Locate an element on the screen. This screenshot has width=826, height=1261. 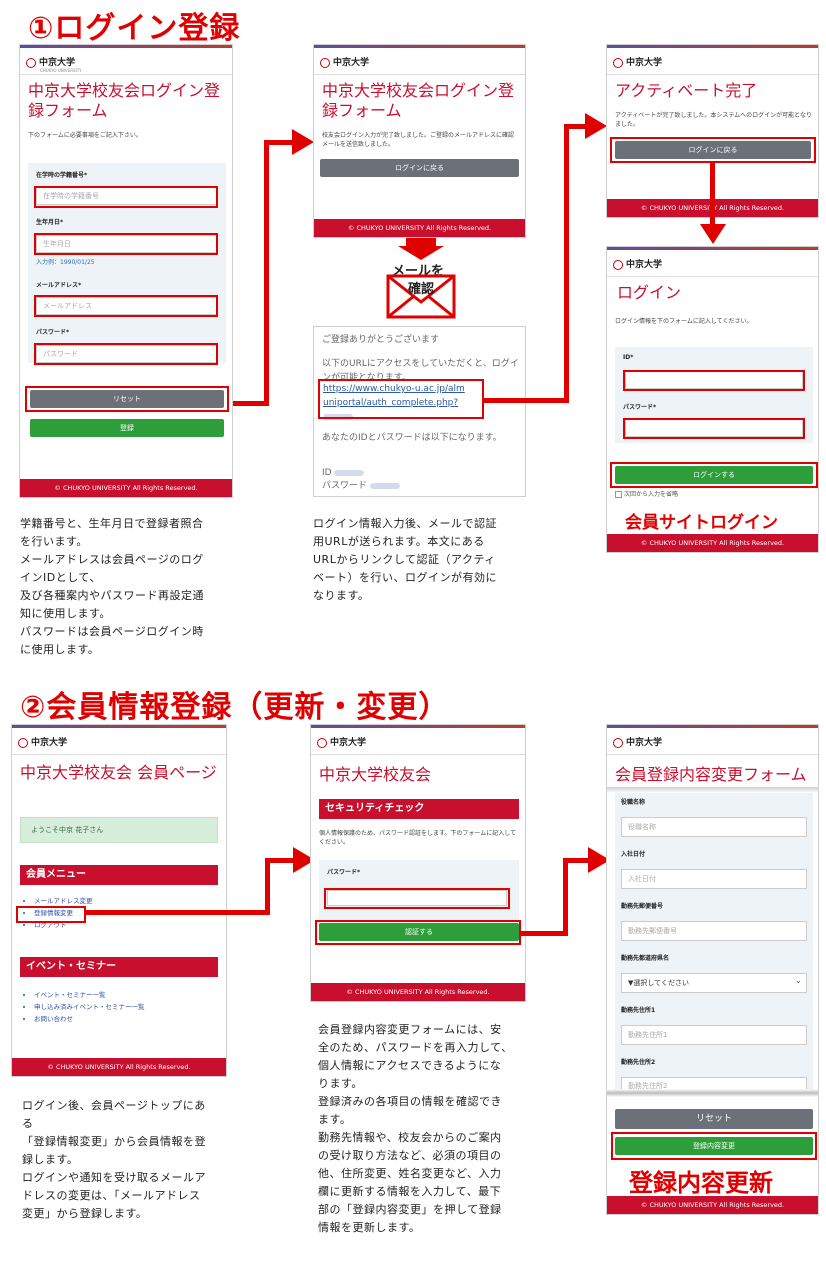
page-title: ログイン is located at coordinates (649, 292).